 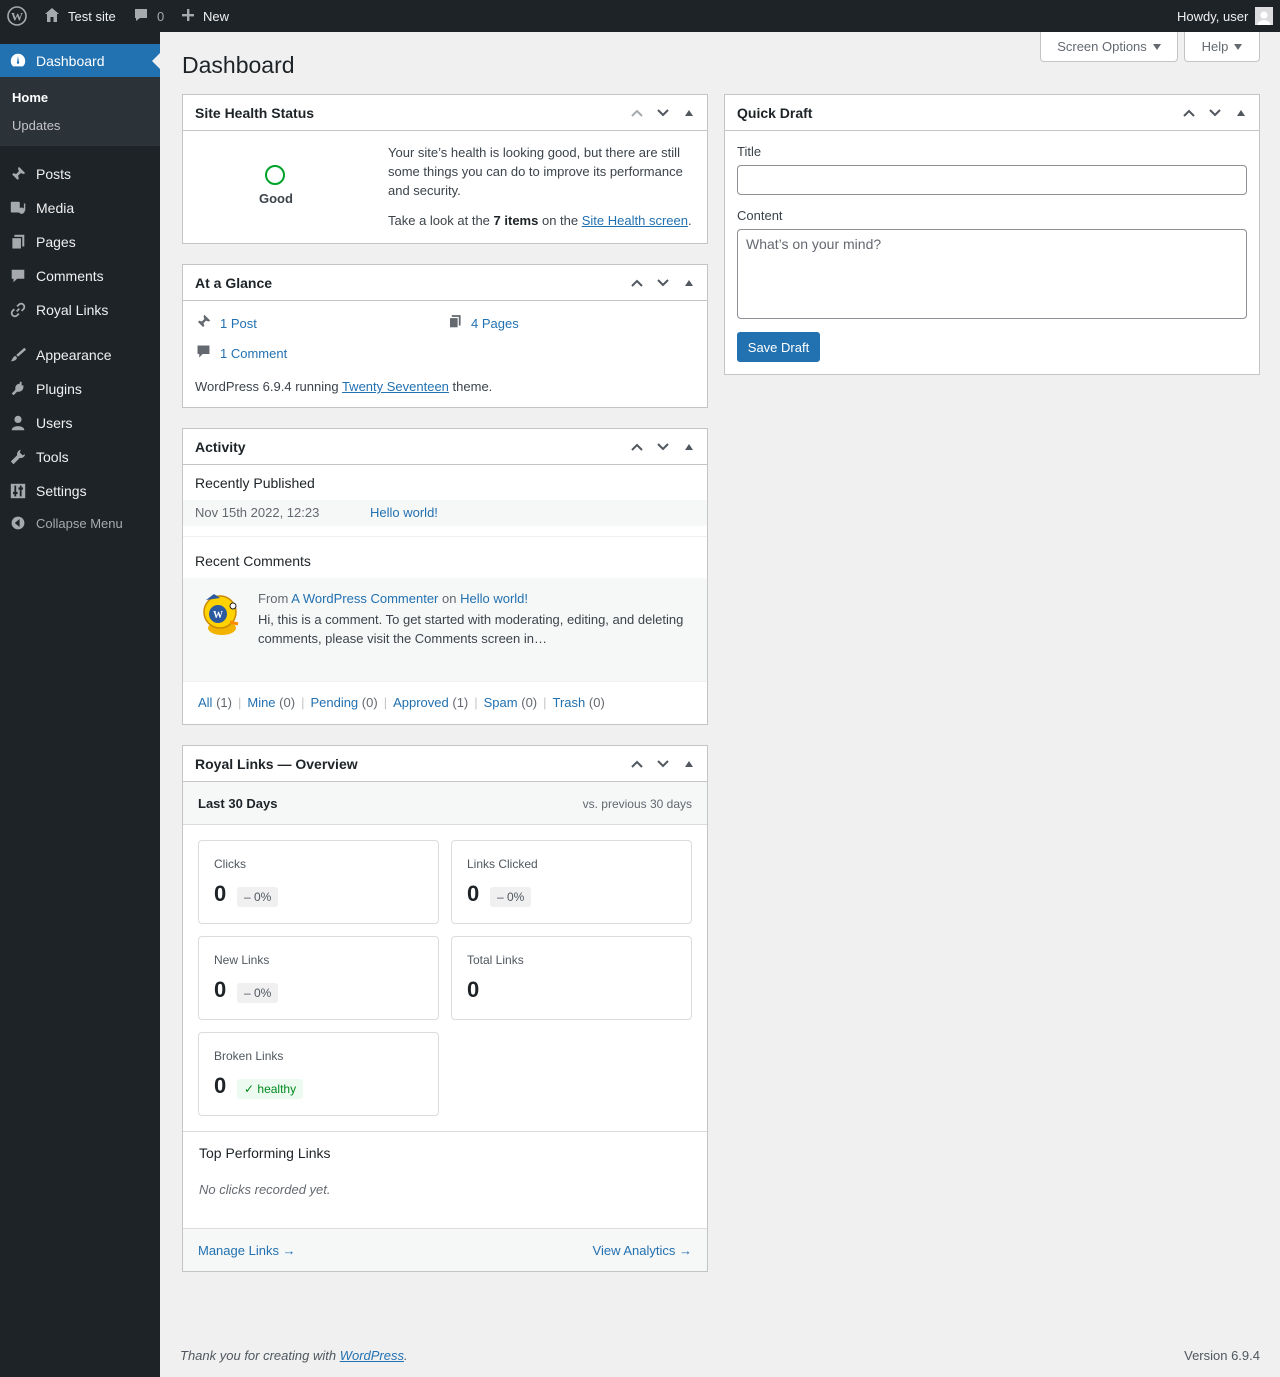 I want to click on menu-tools: Tools, so click(x=80, y=457).